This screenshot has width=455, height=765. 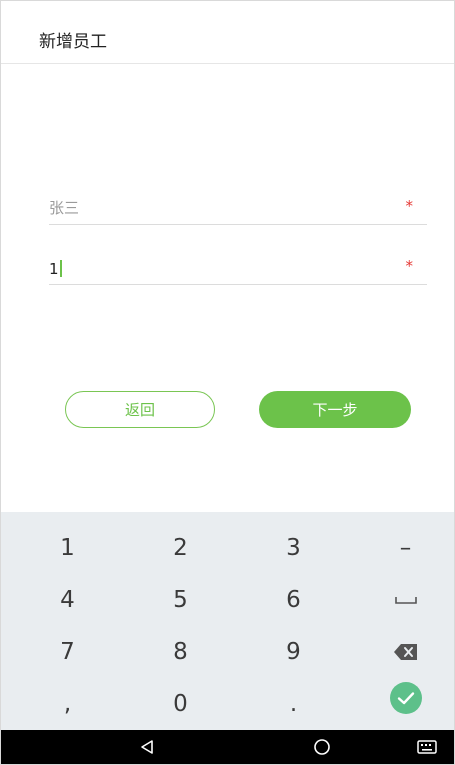 I want to click on key-9: 9, so click(x=293, y=652).